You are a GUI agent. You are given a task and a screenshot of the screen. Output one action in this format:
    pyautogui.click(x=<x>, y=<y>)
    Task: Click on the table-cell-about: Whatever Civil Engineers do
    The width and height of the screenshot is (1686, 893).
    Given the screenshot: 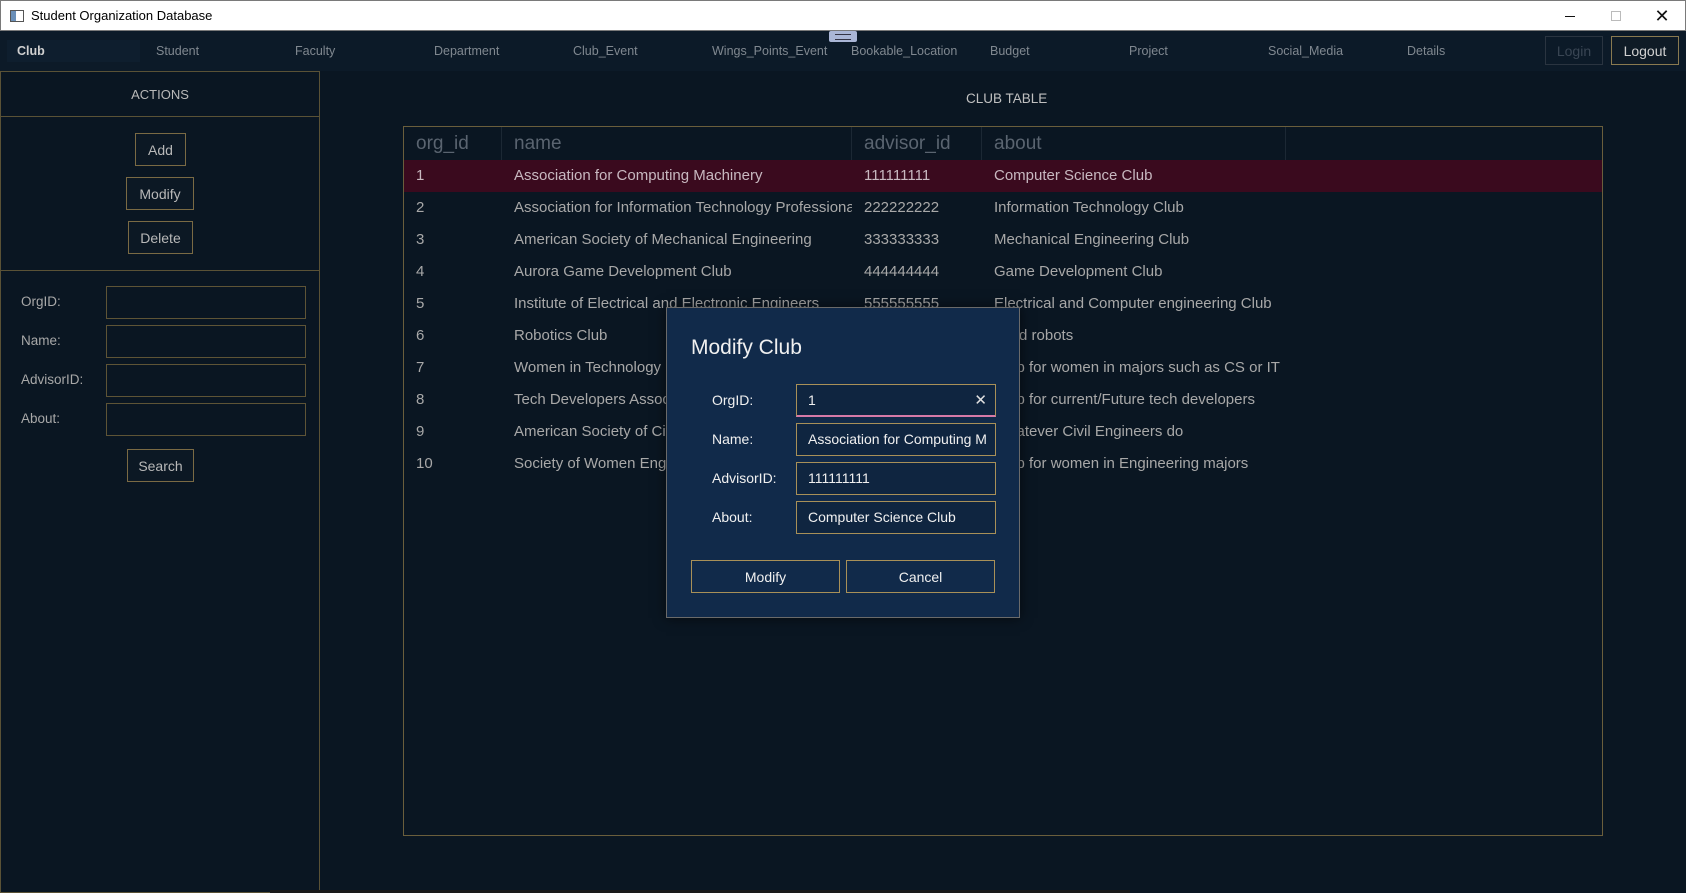 What is the action you would take?
    pyautogui.click(x=1089, y=431)
    